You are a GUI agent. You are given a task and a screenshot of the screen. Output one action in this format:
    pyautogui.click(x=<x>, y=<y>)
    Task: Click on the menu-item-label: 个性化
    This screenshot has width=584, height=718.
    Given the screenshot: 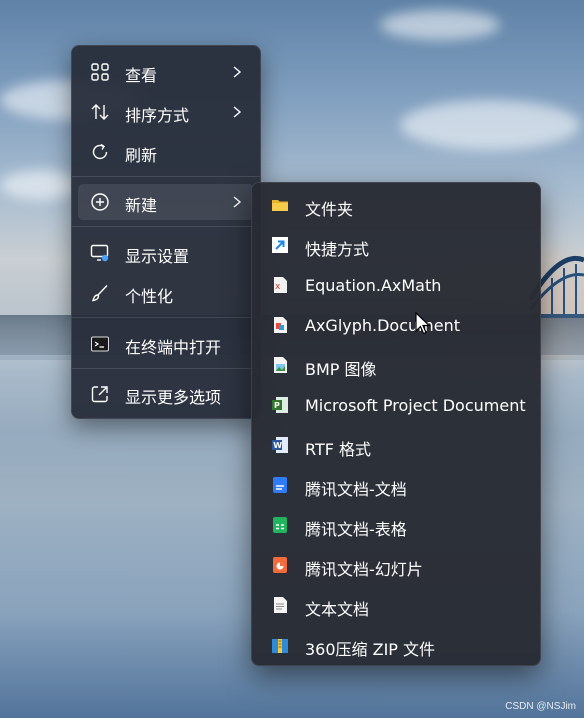 What is the action you would take?
    pyautogui.click(x=149, y=296)
    